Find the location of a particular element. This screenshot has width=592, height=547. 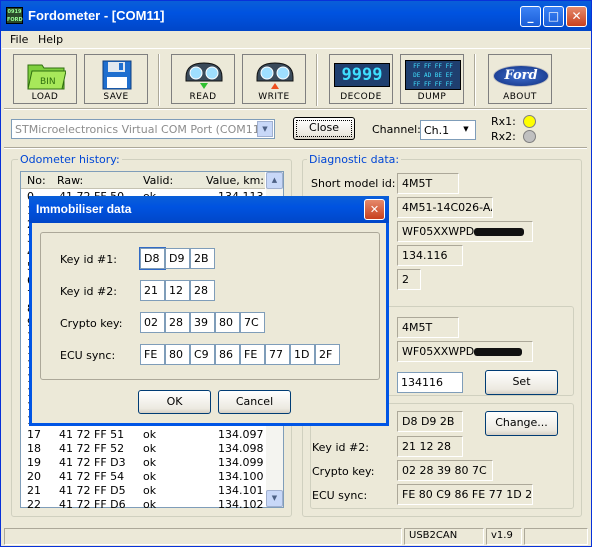

dump-label: DUMP is located at coordinates (432, 97).